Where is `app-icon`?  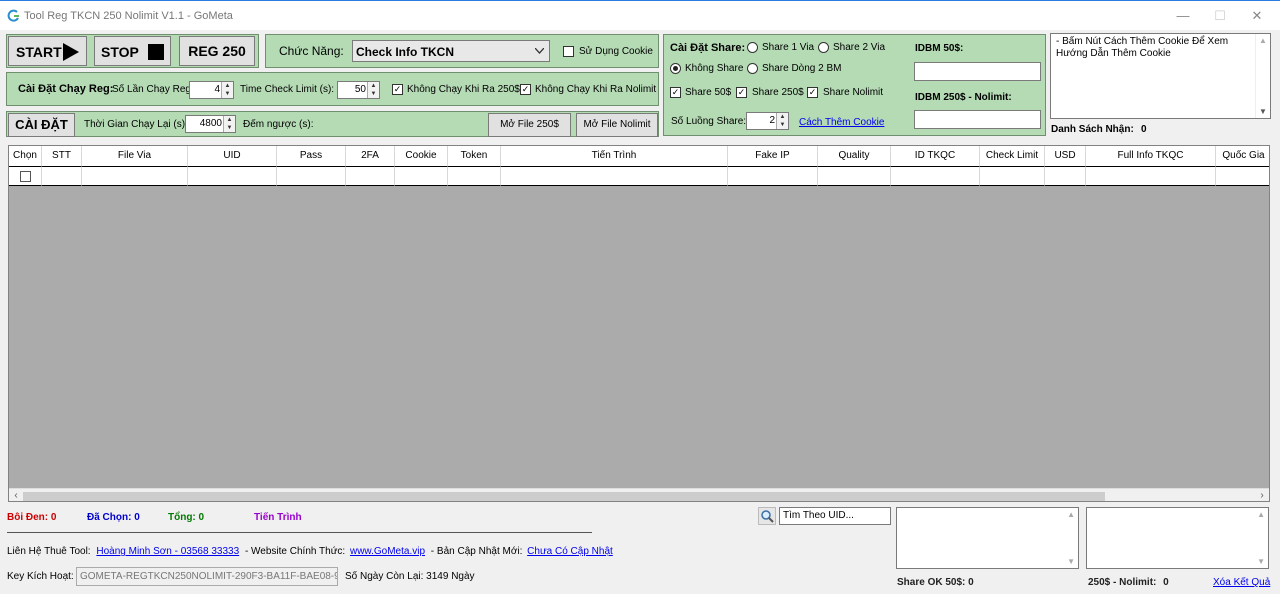 app-icon is located at coordinates (13, 15).